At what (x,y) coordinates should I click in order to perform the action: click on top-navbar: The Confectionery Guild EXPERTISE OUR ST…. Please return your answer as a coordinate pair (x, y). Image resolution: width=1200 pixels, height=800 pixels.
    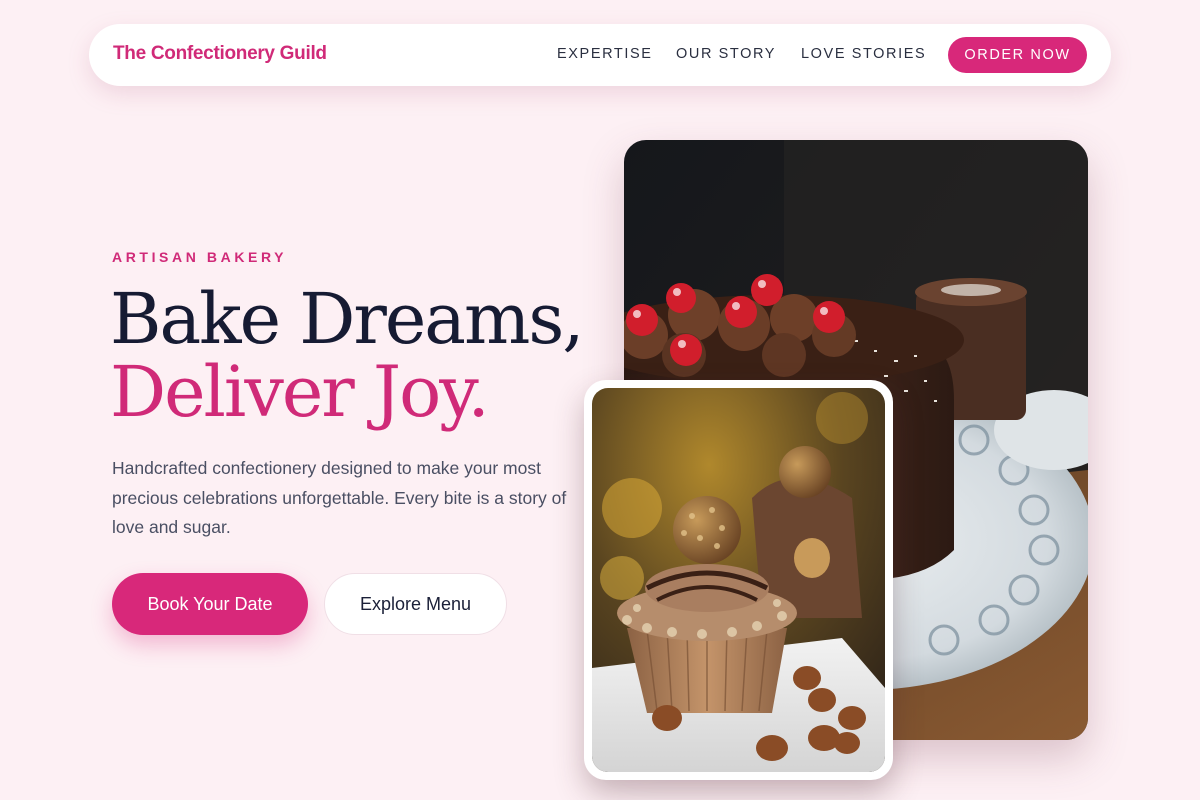
    Looking at the image, I should click on (600, 55).